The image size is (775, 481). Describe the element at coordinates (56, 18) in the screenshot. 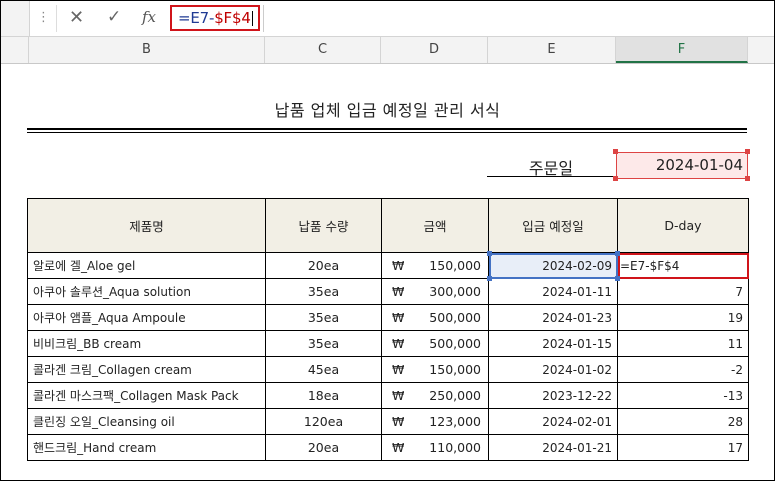

I see `divider` at that location.